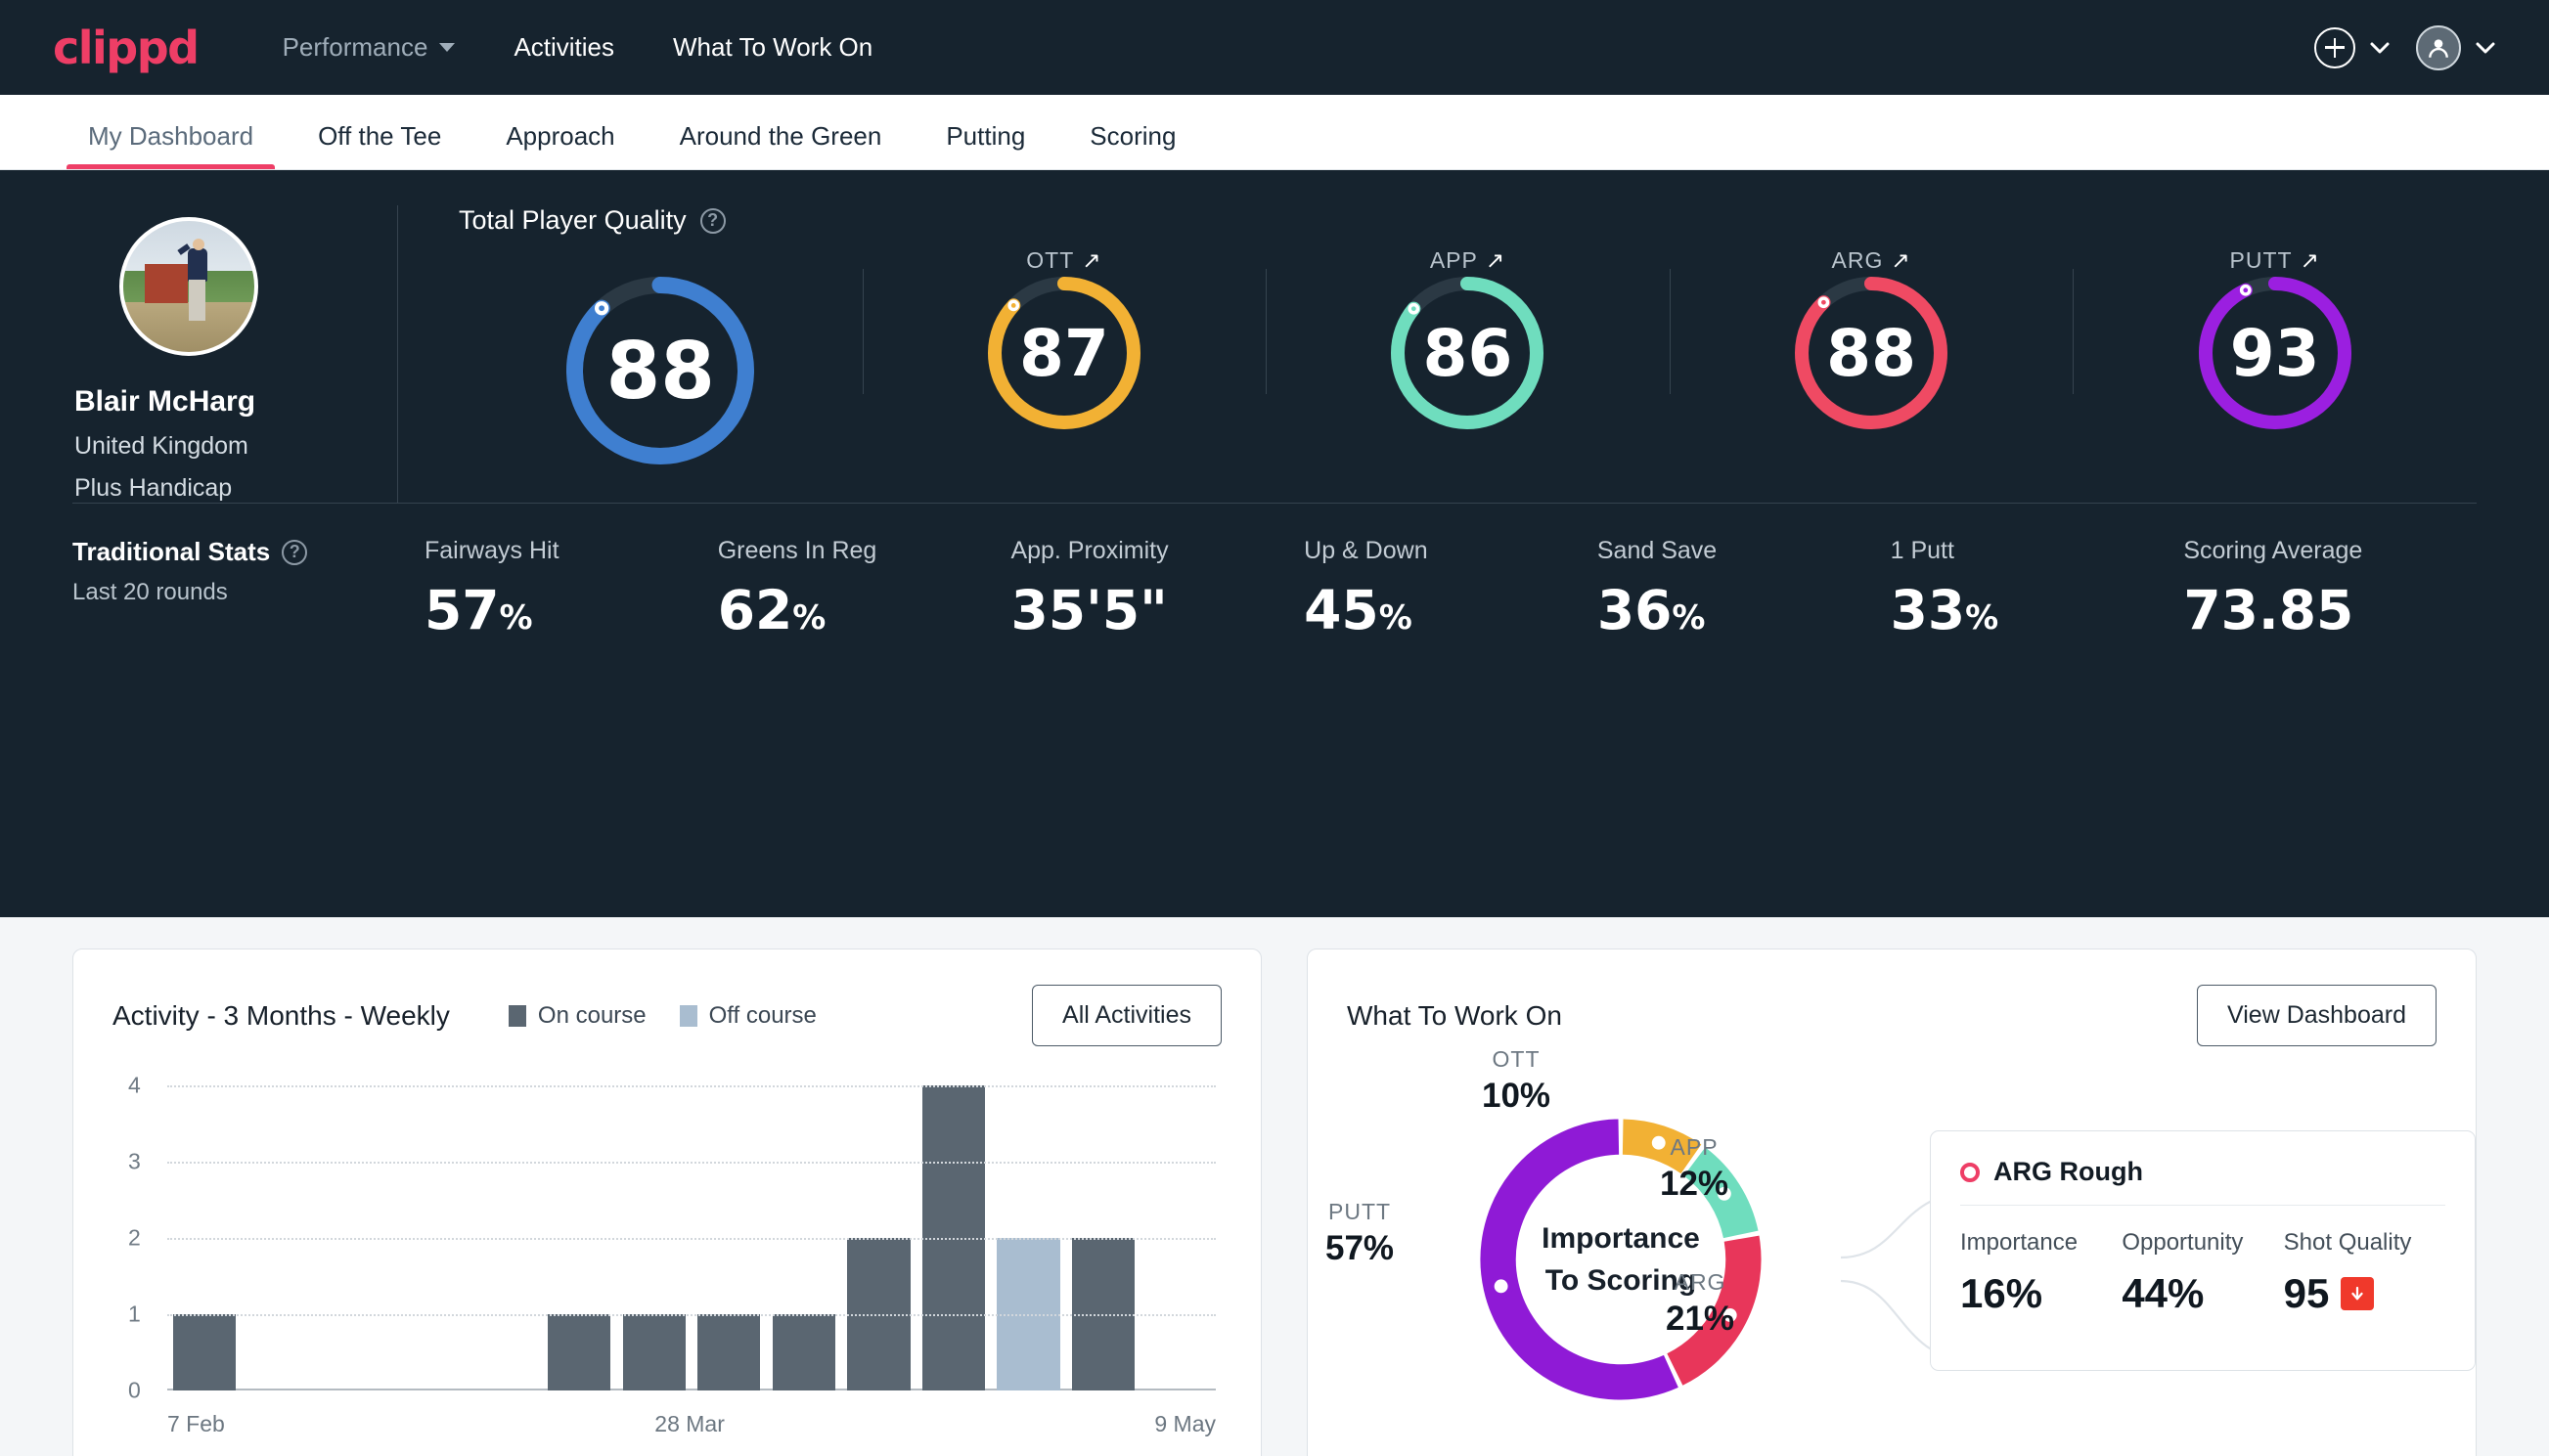  Describe the element at coordinates (560, 145) in the screenshot. I see `tab-approach: Approach` at that location.